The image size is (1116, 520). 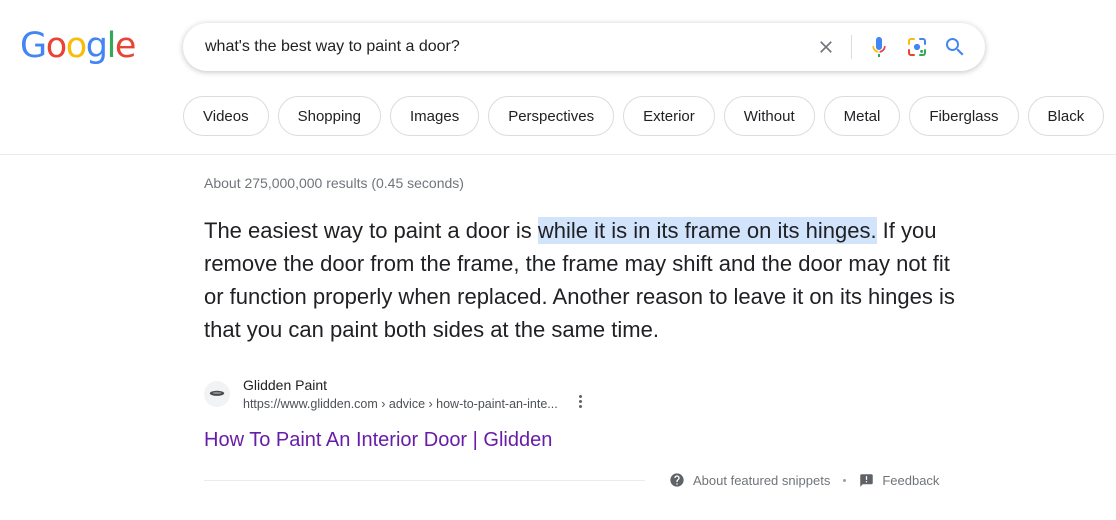 What do you see at coordinates (496, 47) in the screenshot?
I see `search-input` at bounding box center [496, 47].